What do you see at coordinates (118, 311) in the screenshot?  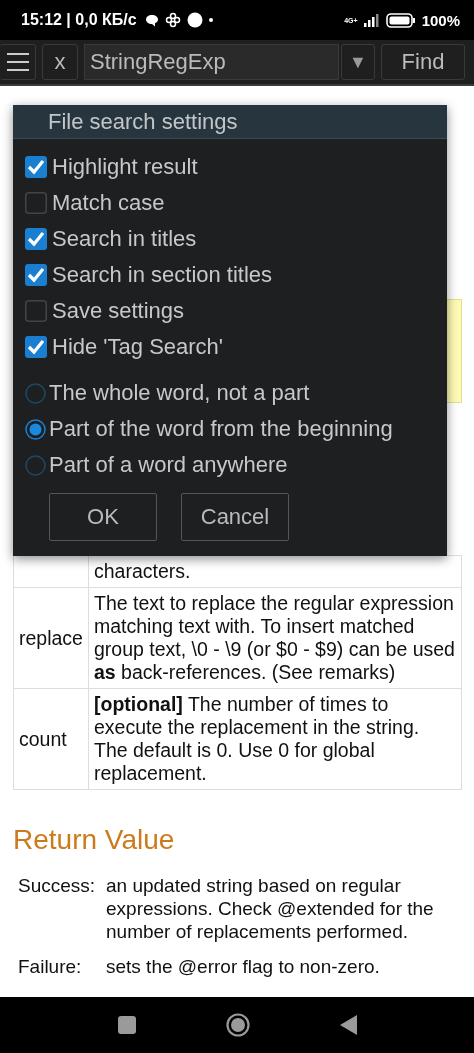 I see `option-label: Save settings` at bounding box center [118, 311].